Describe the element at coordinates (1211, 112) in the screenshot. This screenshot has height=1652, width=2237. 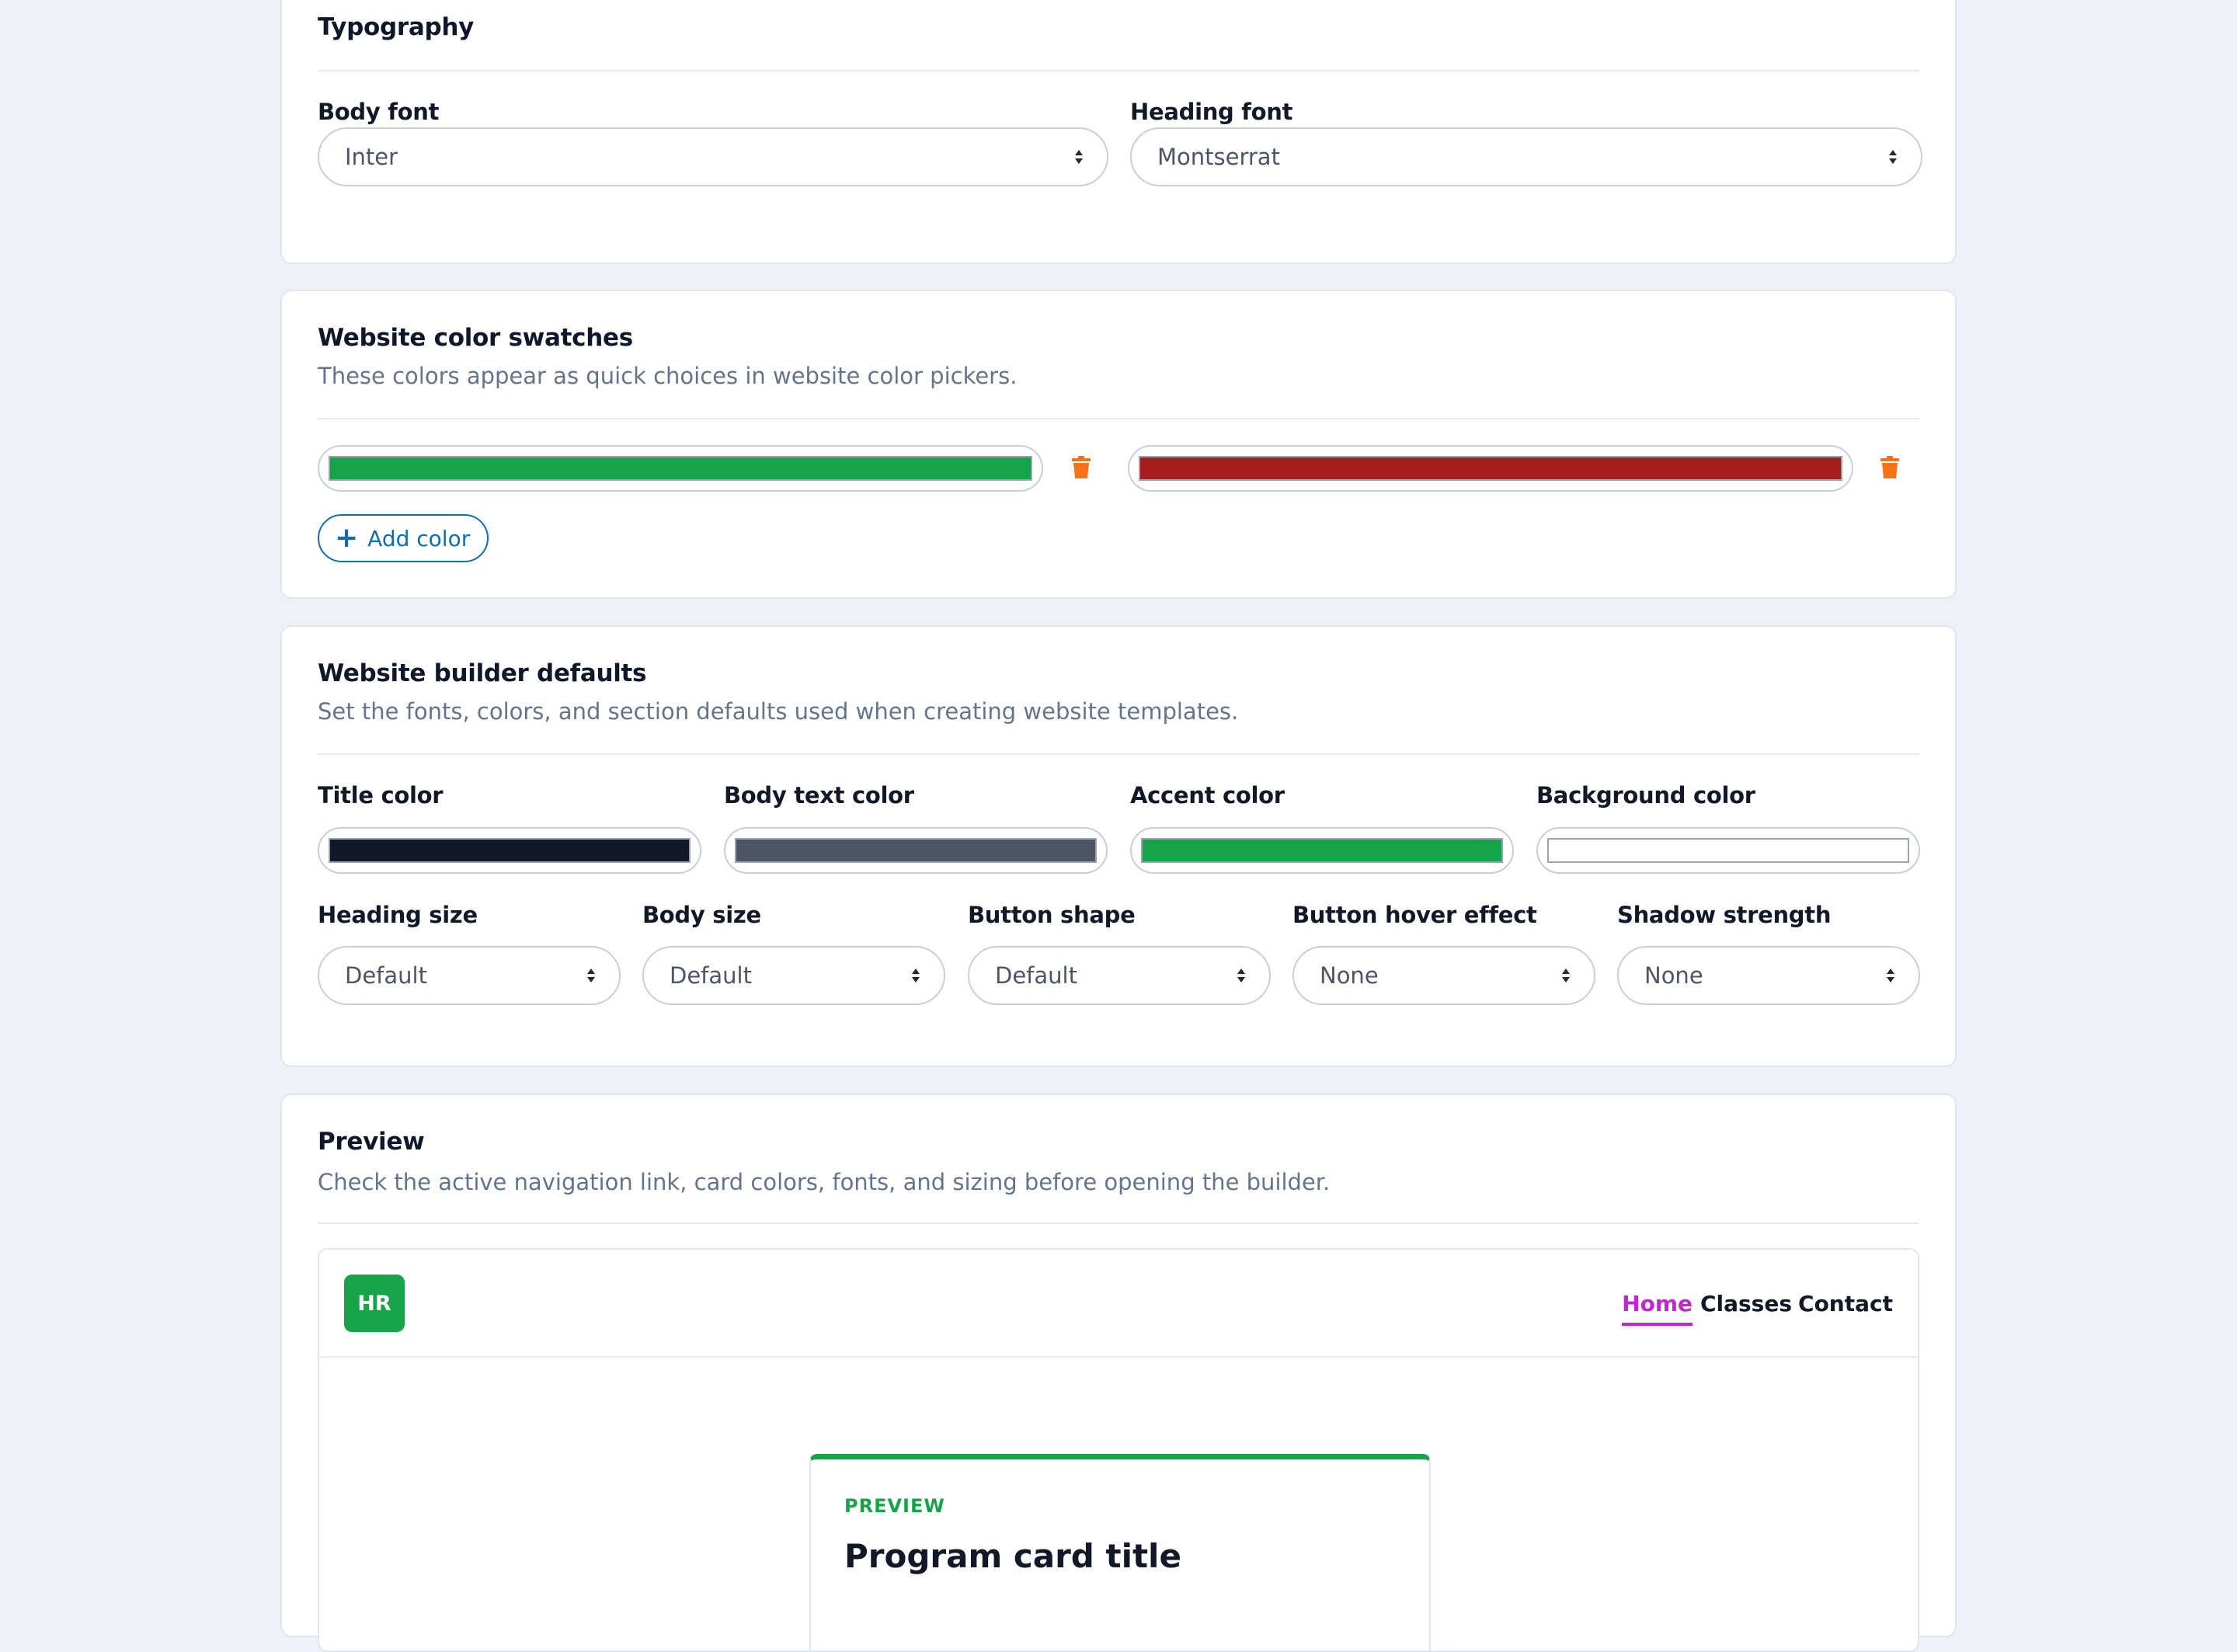
I see `heading-font-label: Heading font` at that location.